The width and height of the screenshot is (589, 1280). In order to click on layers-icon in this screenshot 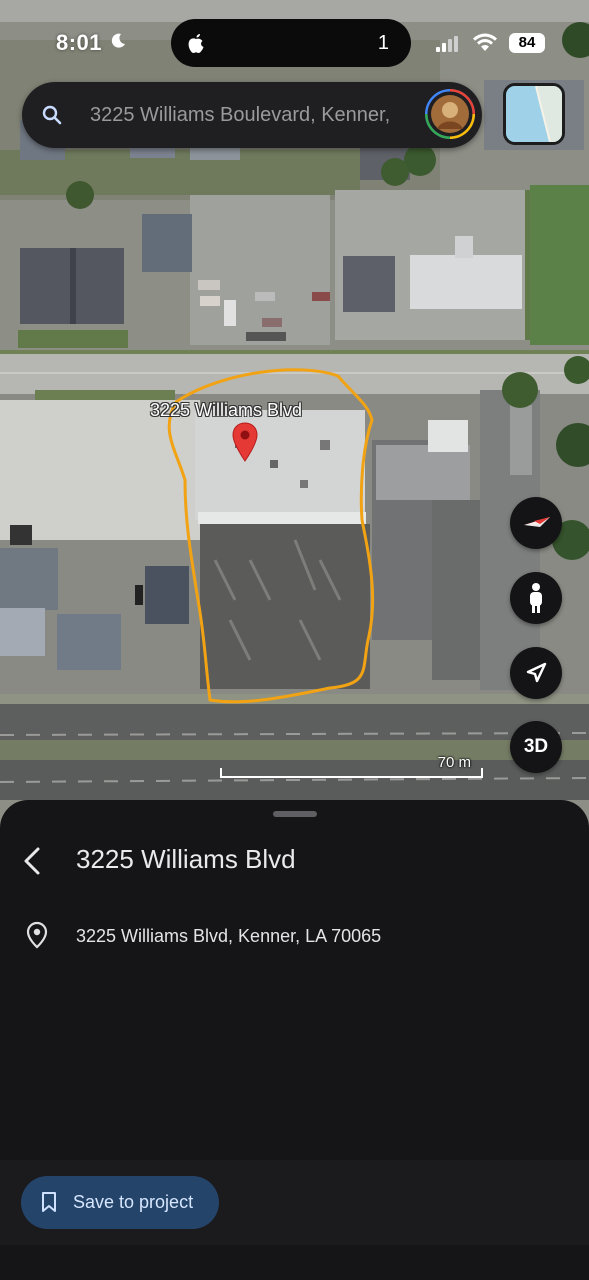, I will do `click(534, 114)`.